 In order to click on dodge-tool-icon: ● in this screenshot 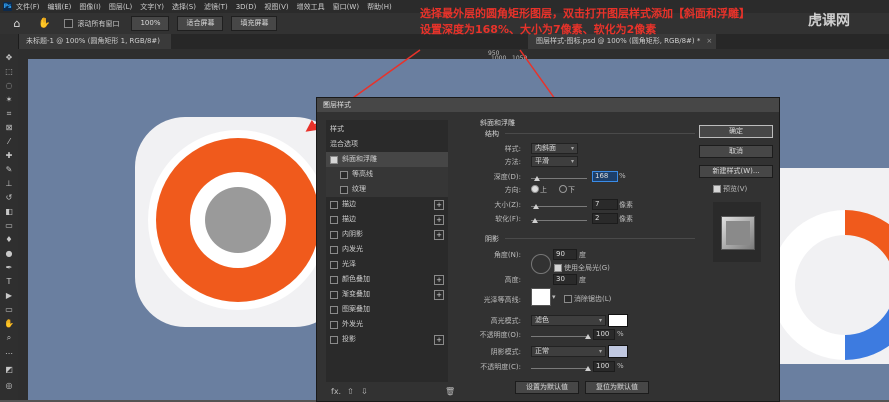, I will do `click(9, 253)`.